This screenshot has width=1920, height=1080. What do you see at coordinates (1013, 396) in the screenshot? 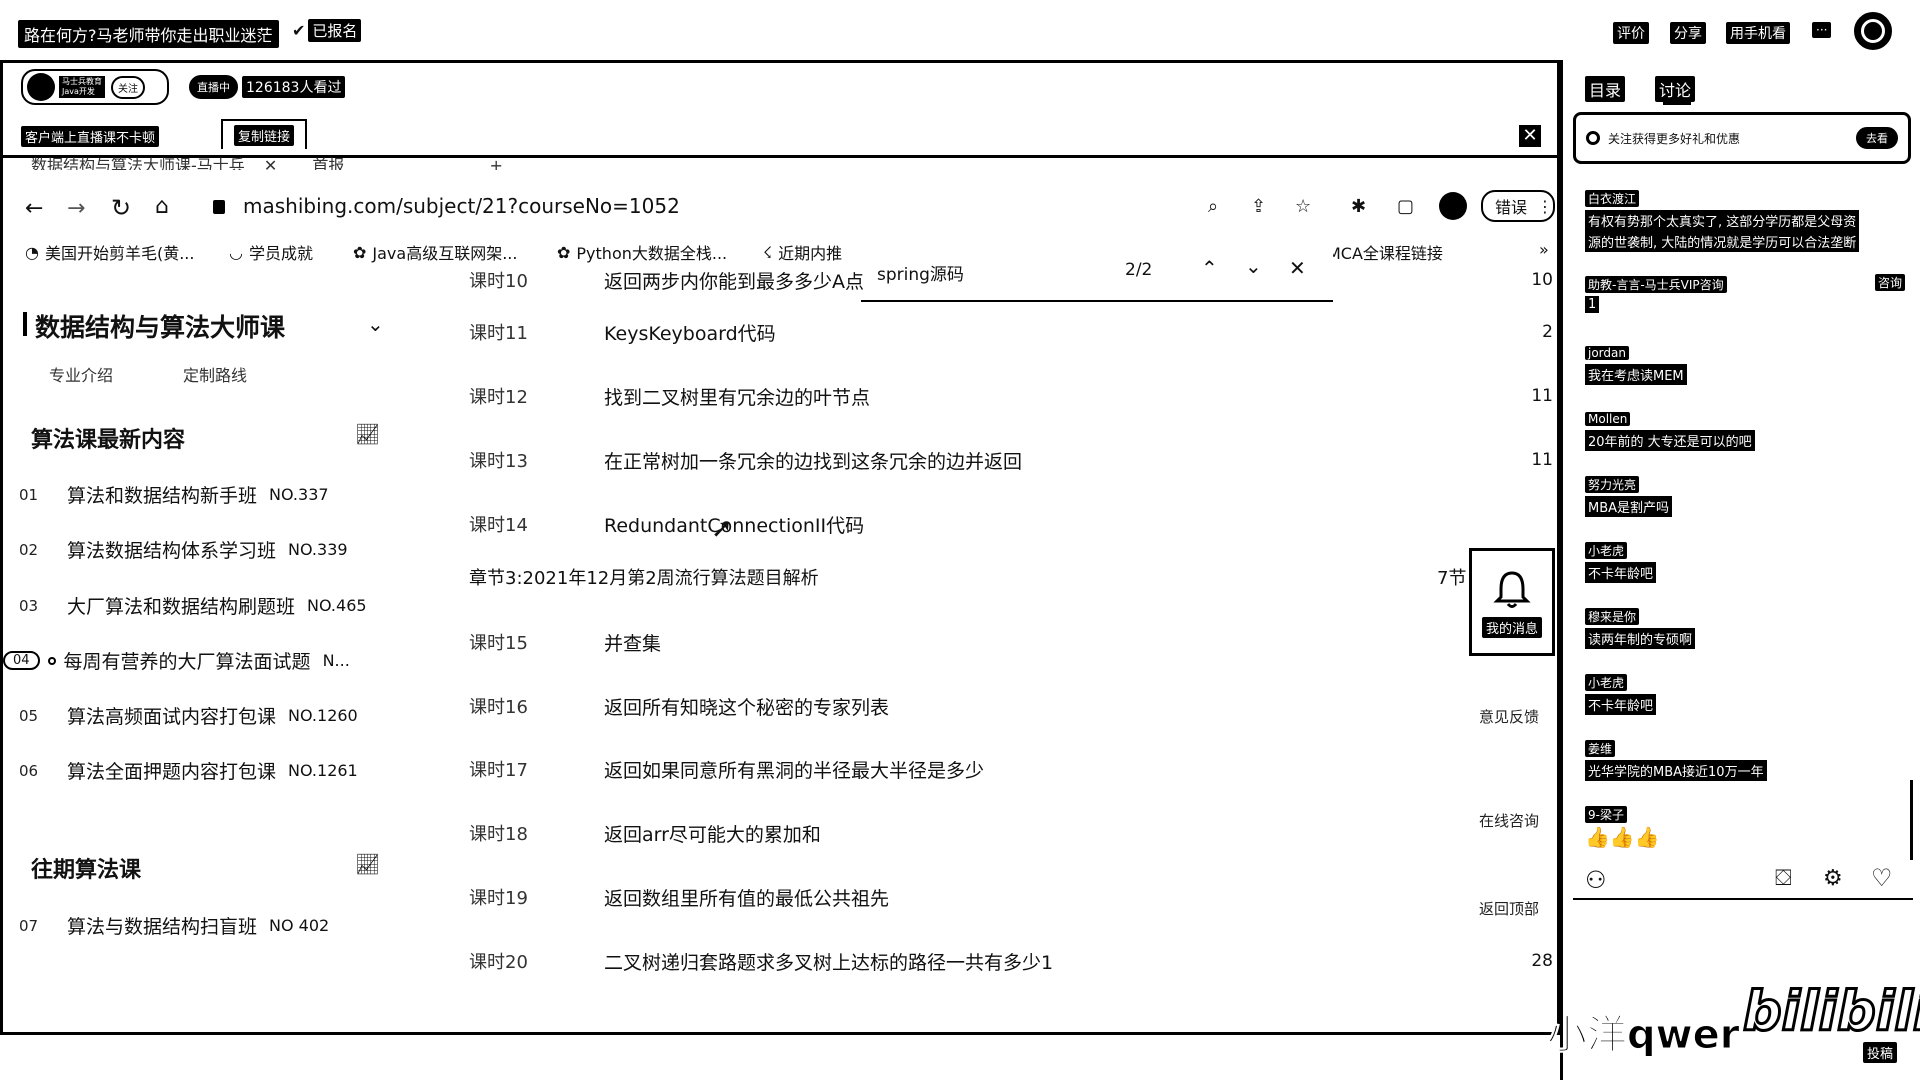
I see `lesson-row: 课时12 找到二叉树里有冗余边的叶节点 11` at bounding box center [1013, 396].